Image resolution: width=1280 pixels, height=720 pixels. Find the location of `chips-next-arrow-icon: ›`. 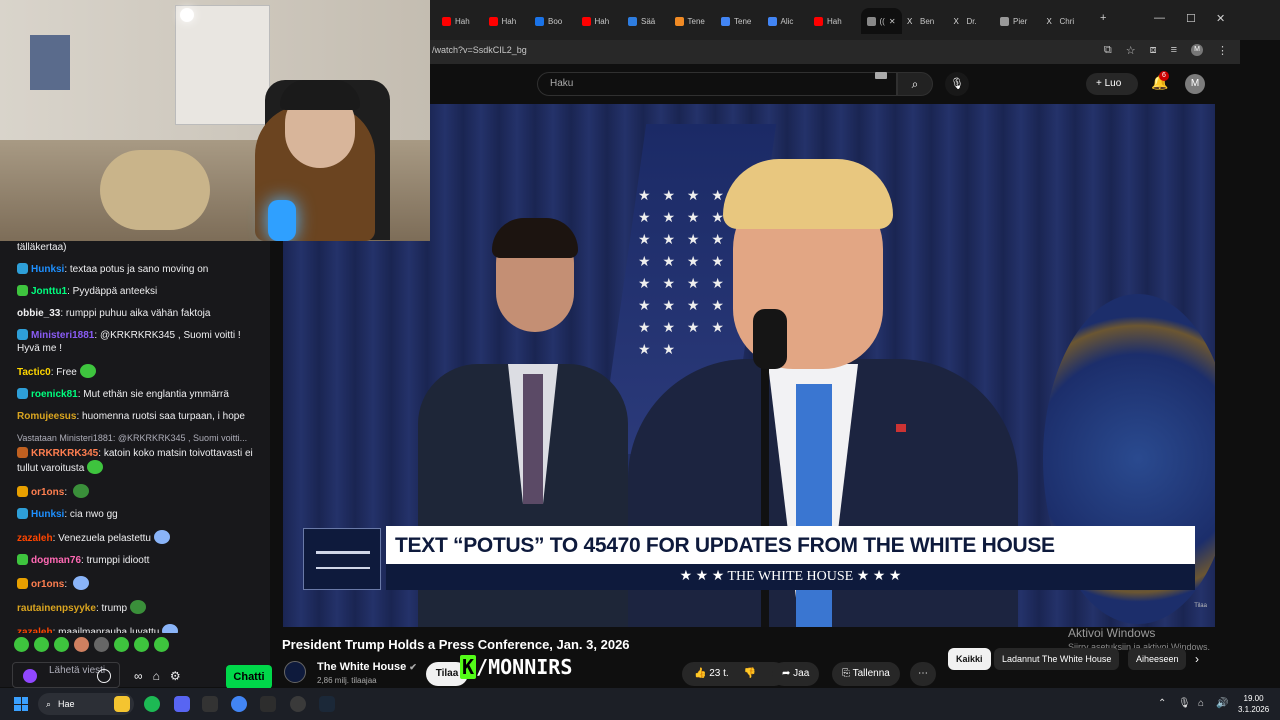

chips-next-arrow-icon: › is located at coordinates (1197, 659).